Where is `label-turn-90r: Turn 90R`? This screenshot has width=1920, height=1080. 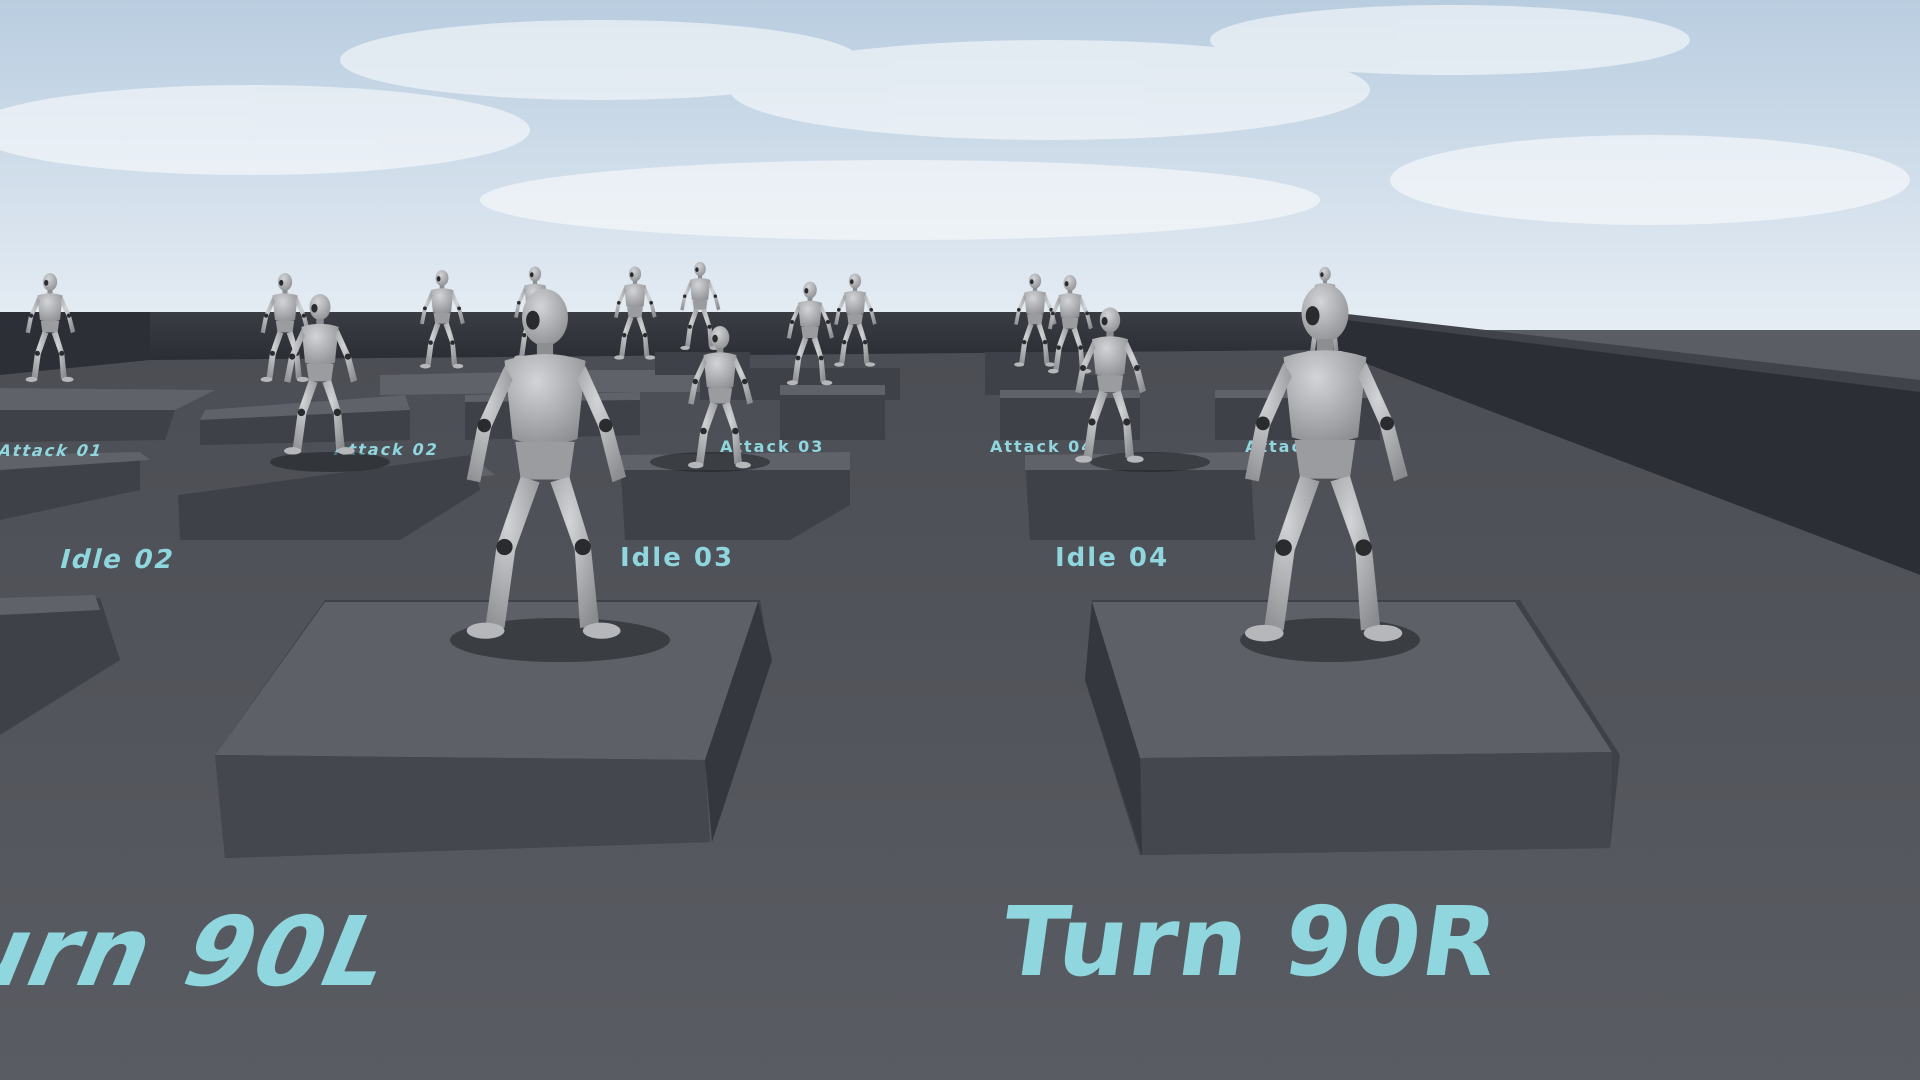 label-turn-90r: Turn 90R is located at coordinates (1251, 941).